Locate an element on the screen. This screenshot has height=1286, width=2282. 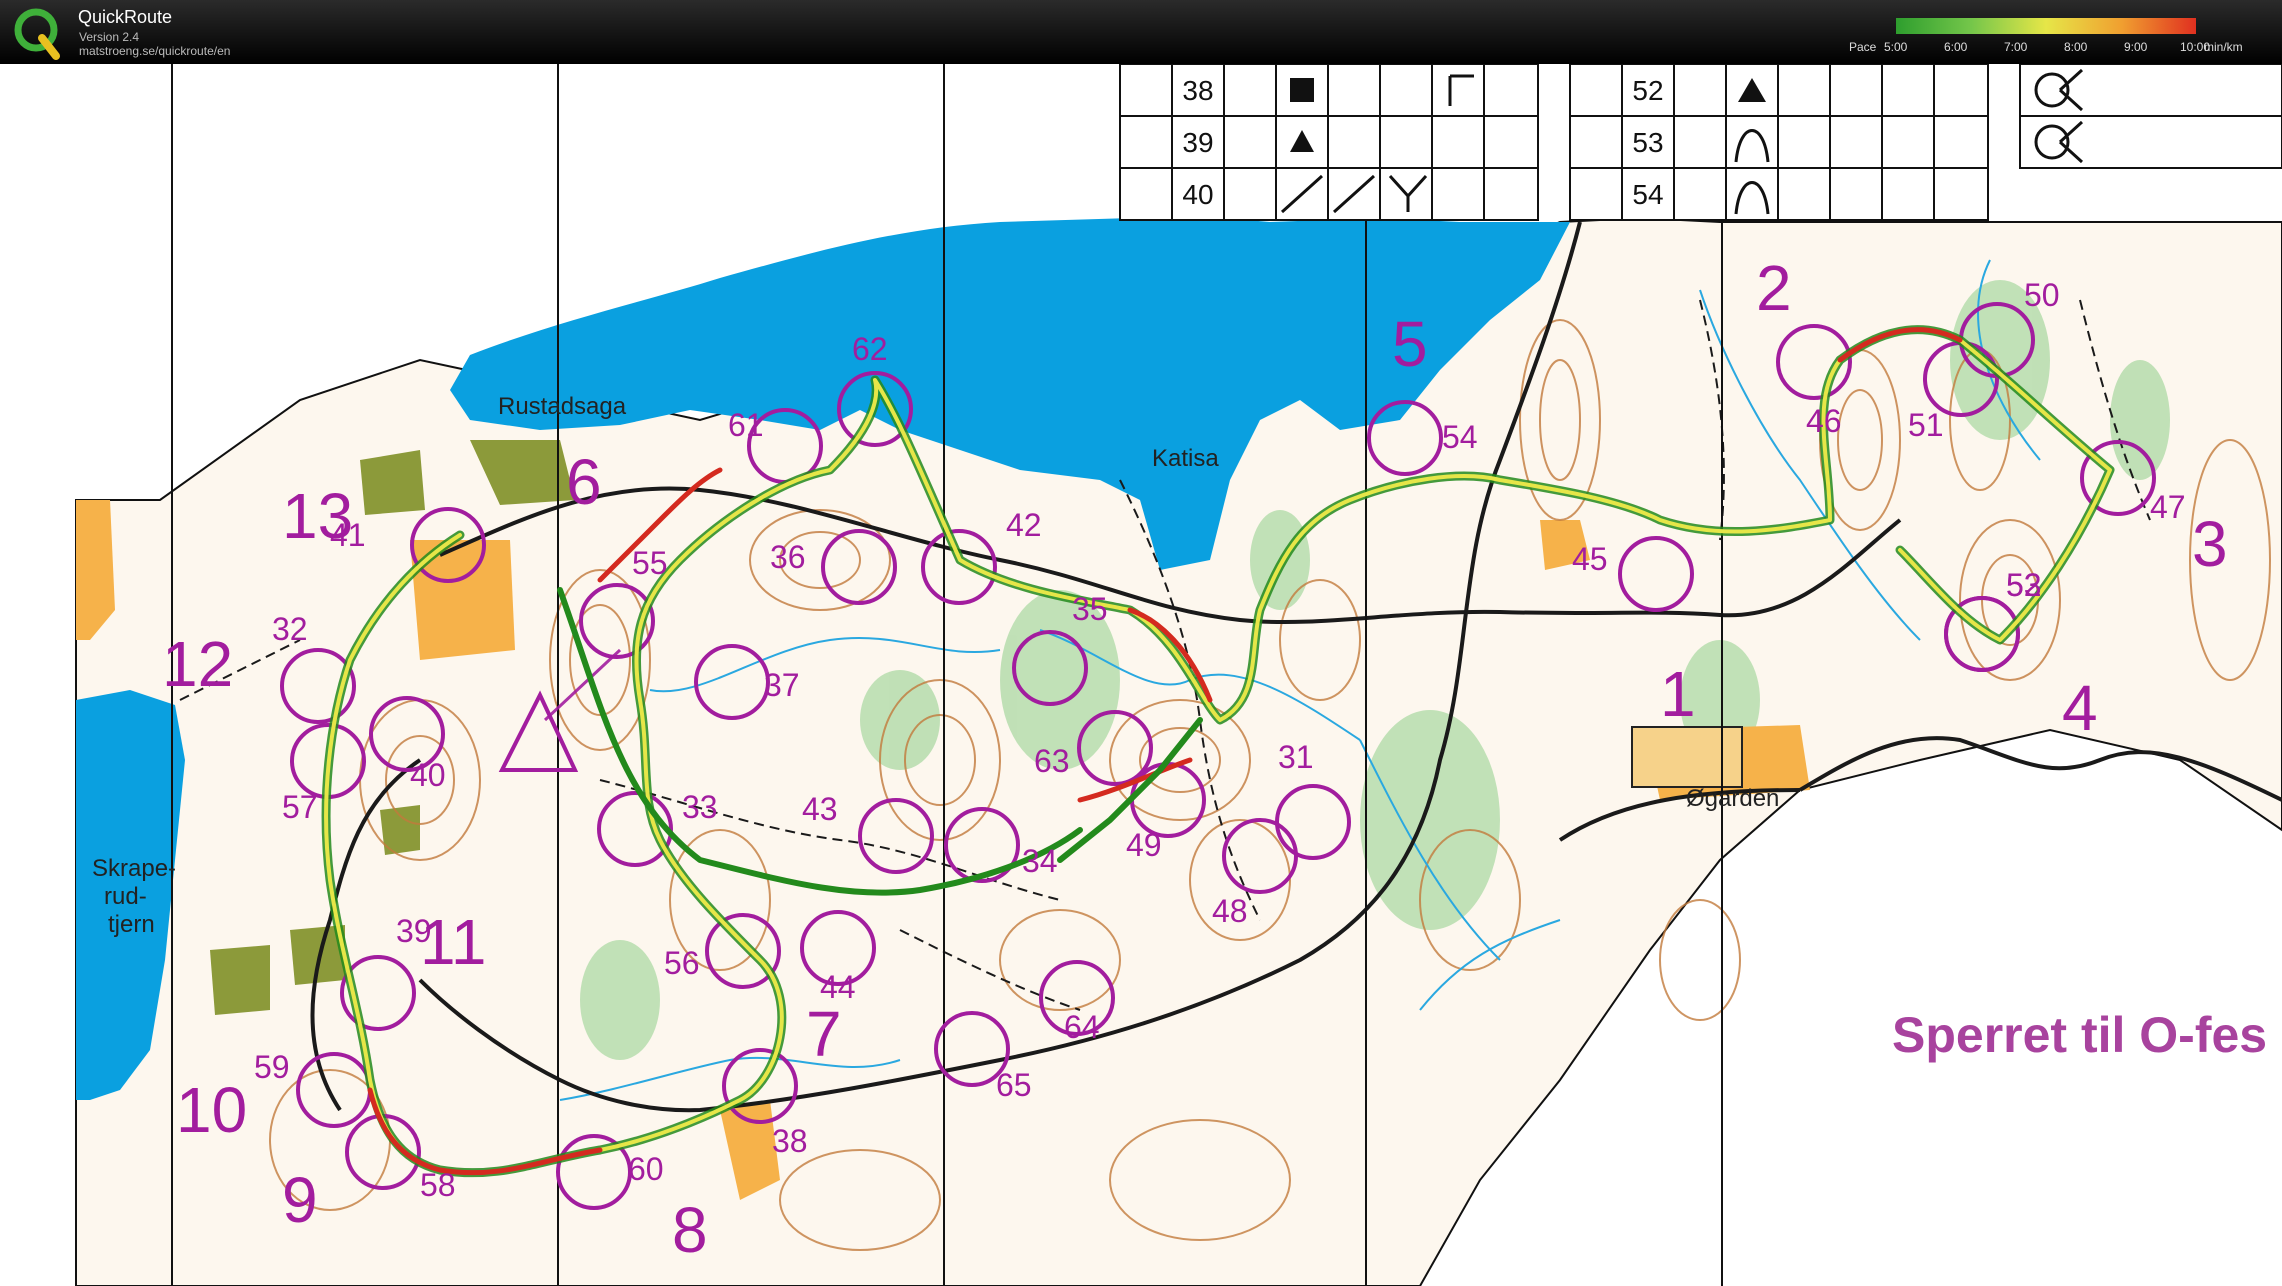
pace-tick: 9:00 is located at coordinates (2136, 47).